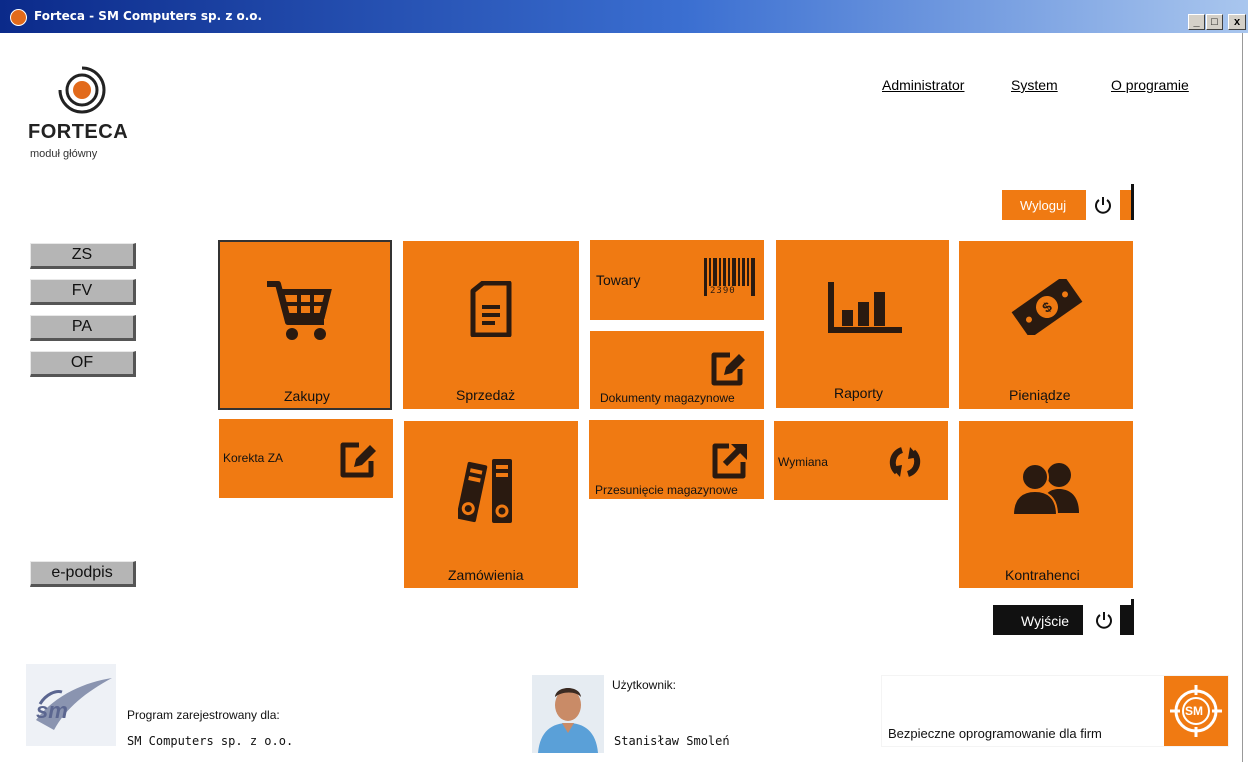 This screenshot has width=1248, height=762. Describe the element at coordinates (1042, 575) in the screenshot. I see `tile-kontrahenci-label: Kontrahenci` at that location.